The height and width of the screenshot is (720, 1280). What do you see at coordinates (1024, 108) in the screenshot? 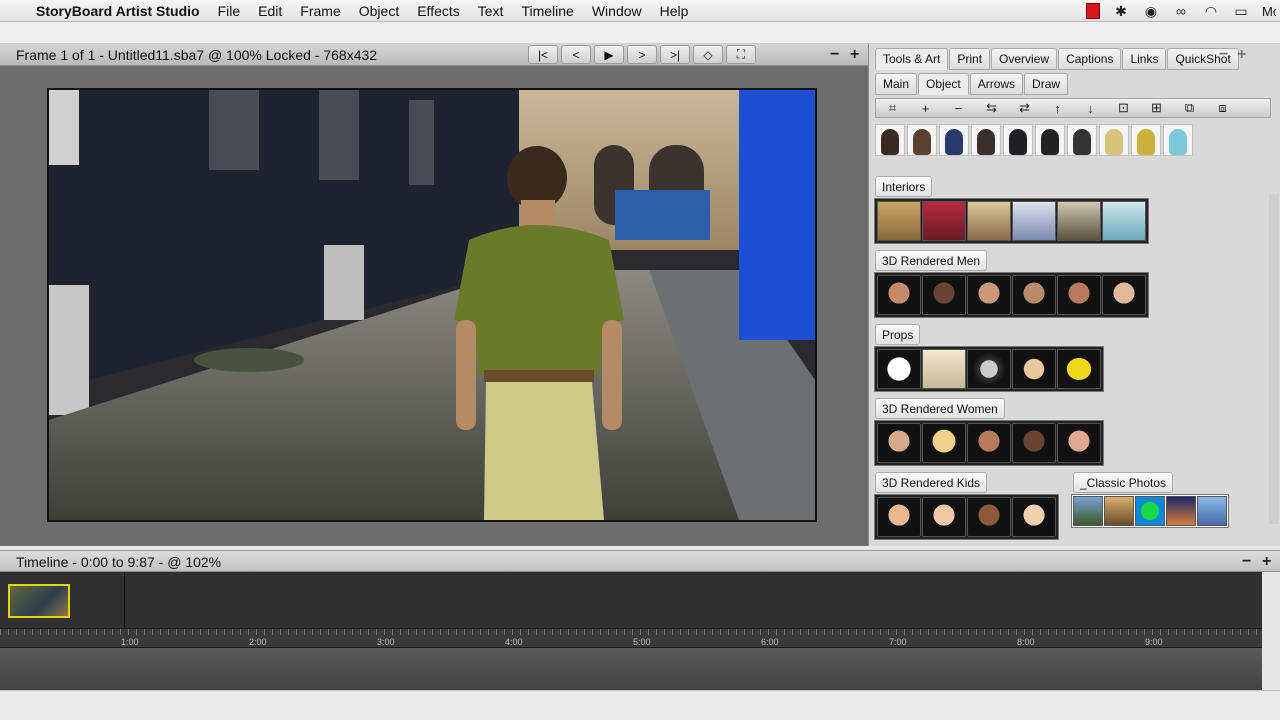
I see `flip-vertical-icon: ⇄` at bounding box center [1024, 108].